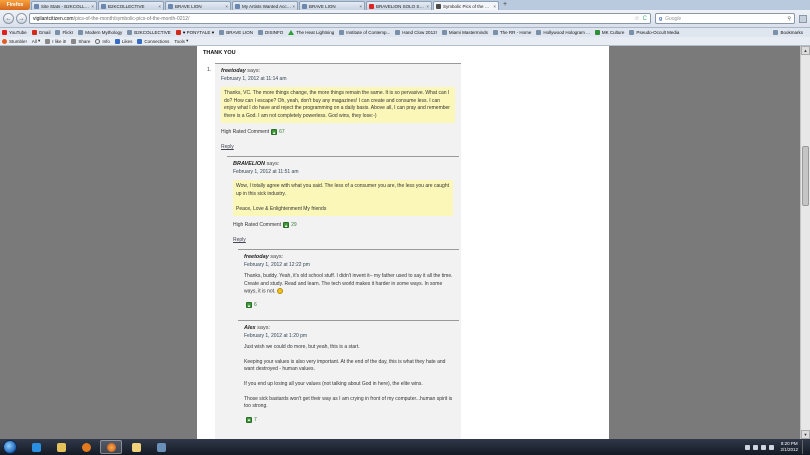  Describe the element at coordinates (136, 447) in the screenshot. I see `taskbar-windows-explorer` at that location.